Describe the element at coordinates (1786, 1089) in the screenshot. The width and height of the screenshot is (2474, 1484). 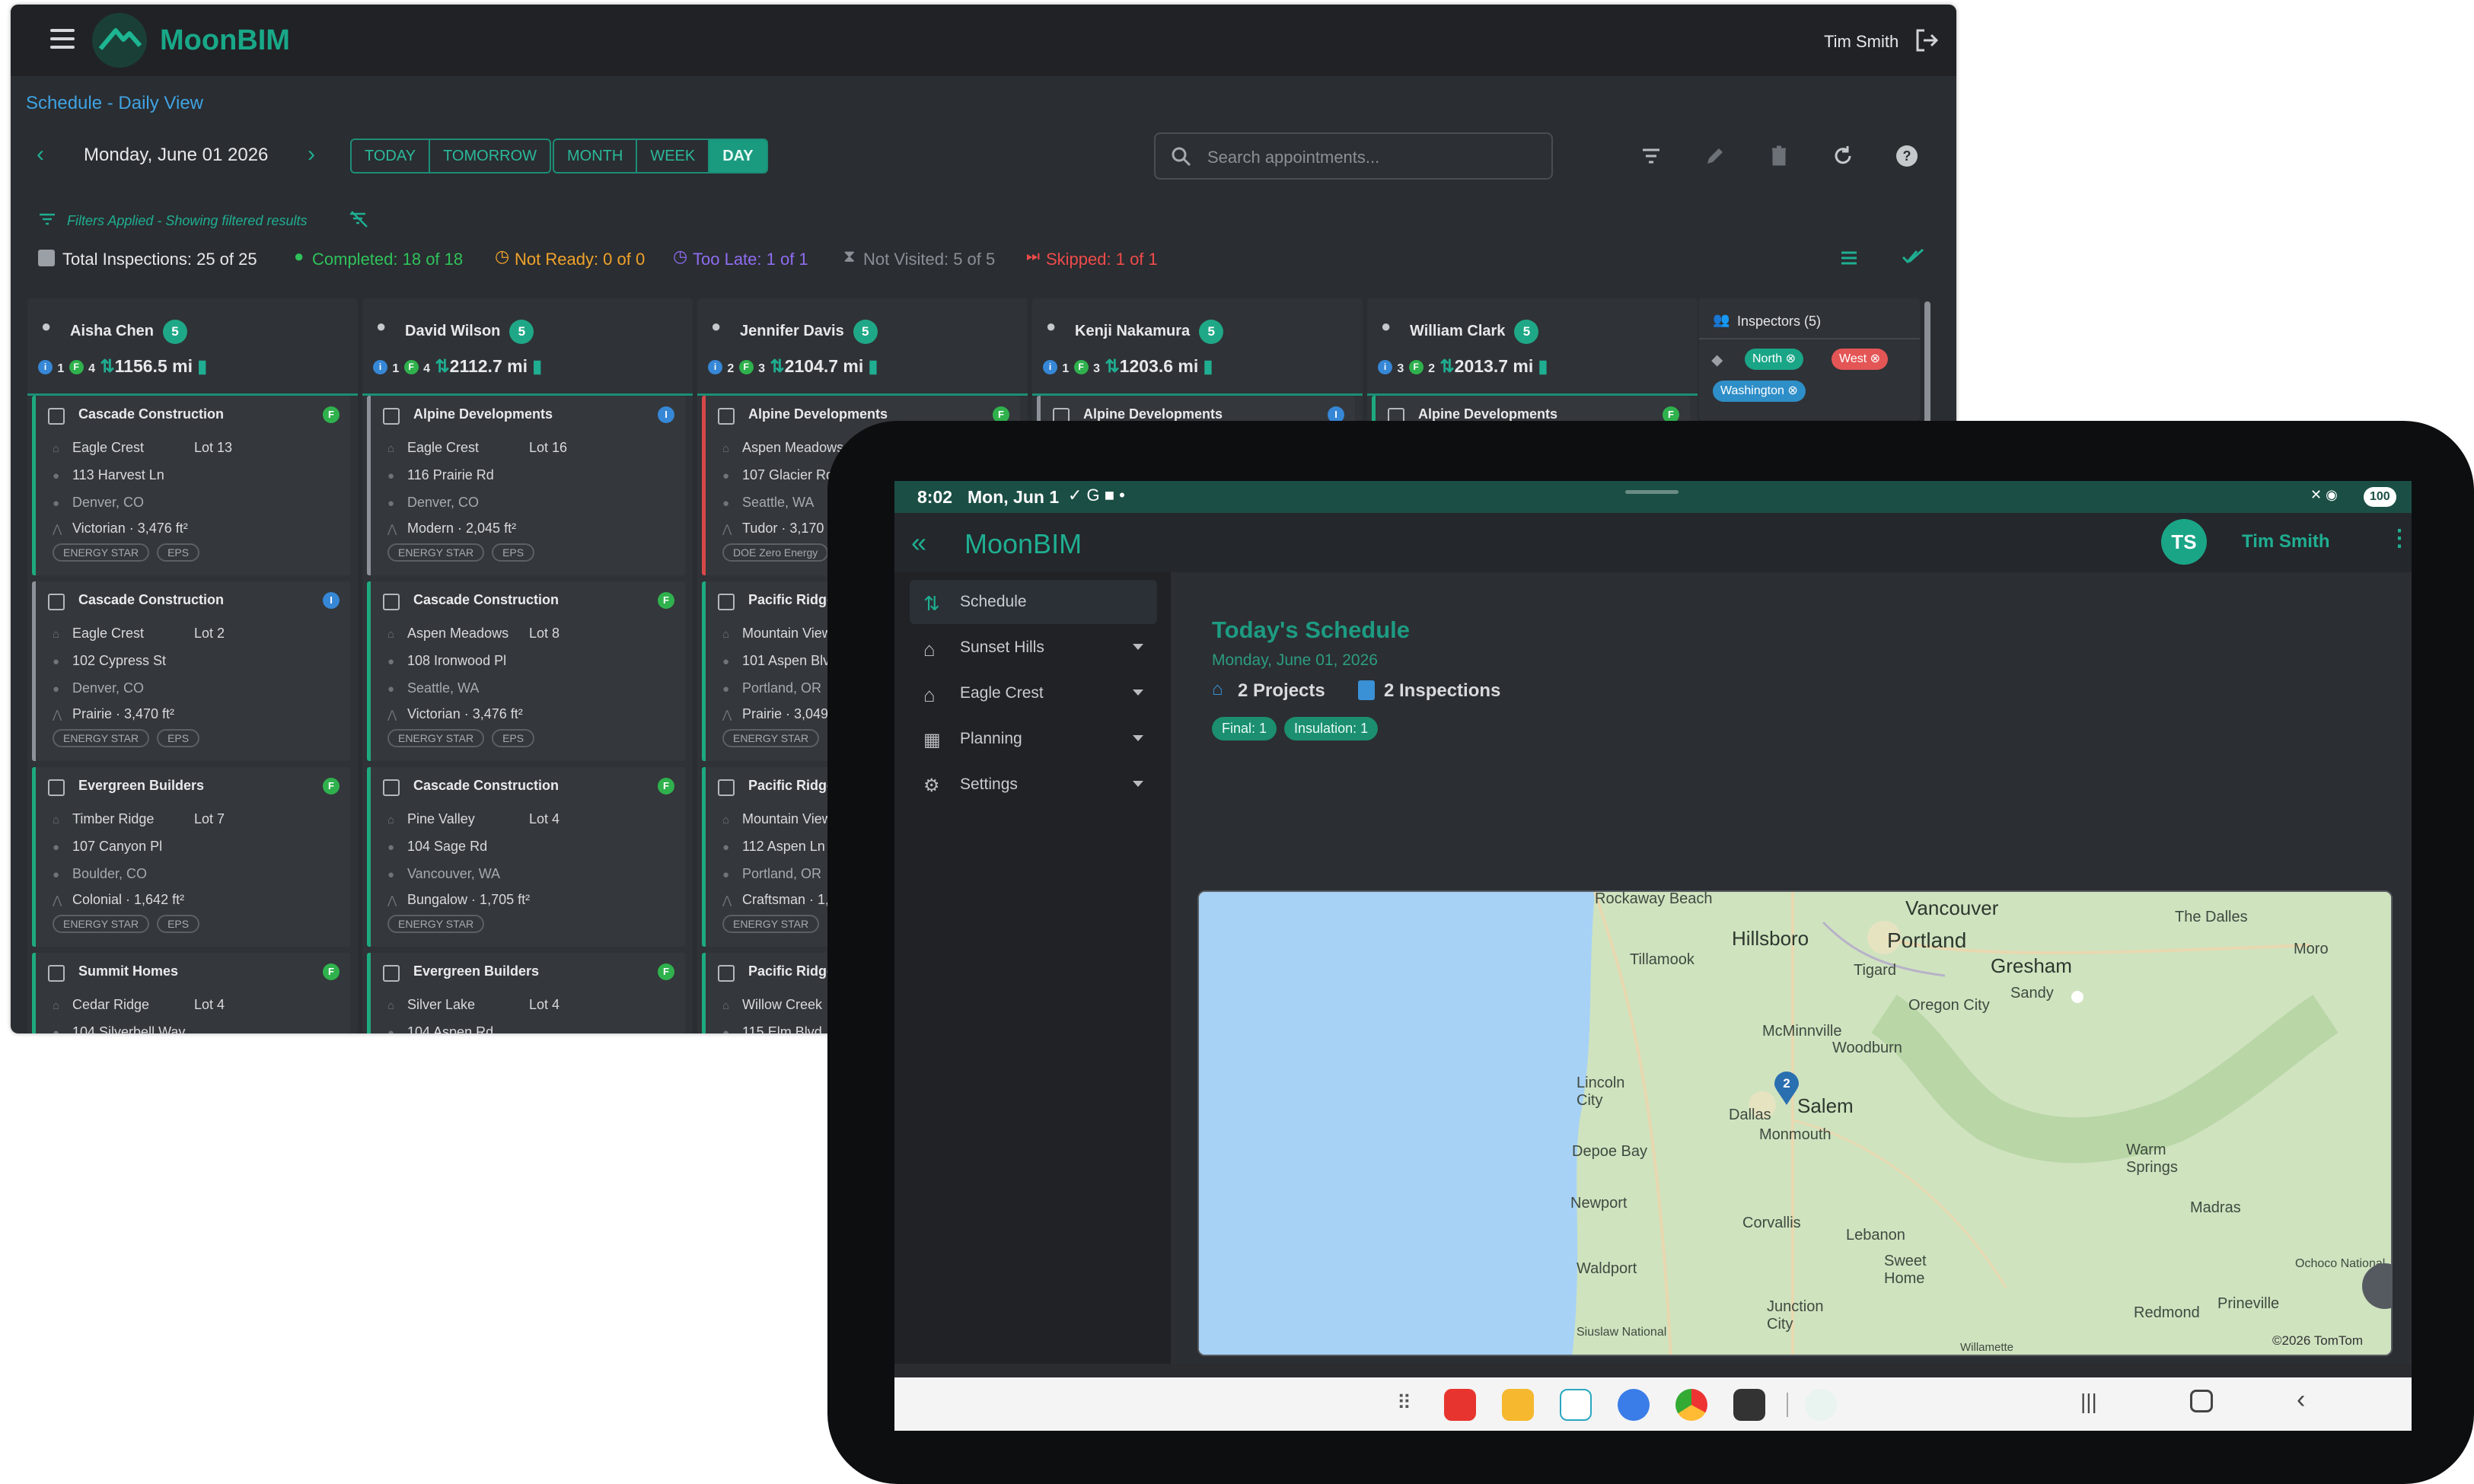
I see `map-cluster-marker: 2` at that location.